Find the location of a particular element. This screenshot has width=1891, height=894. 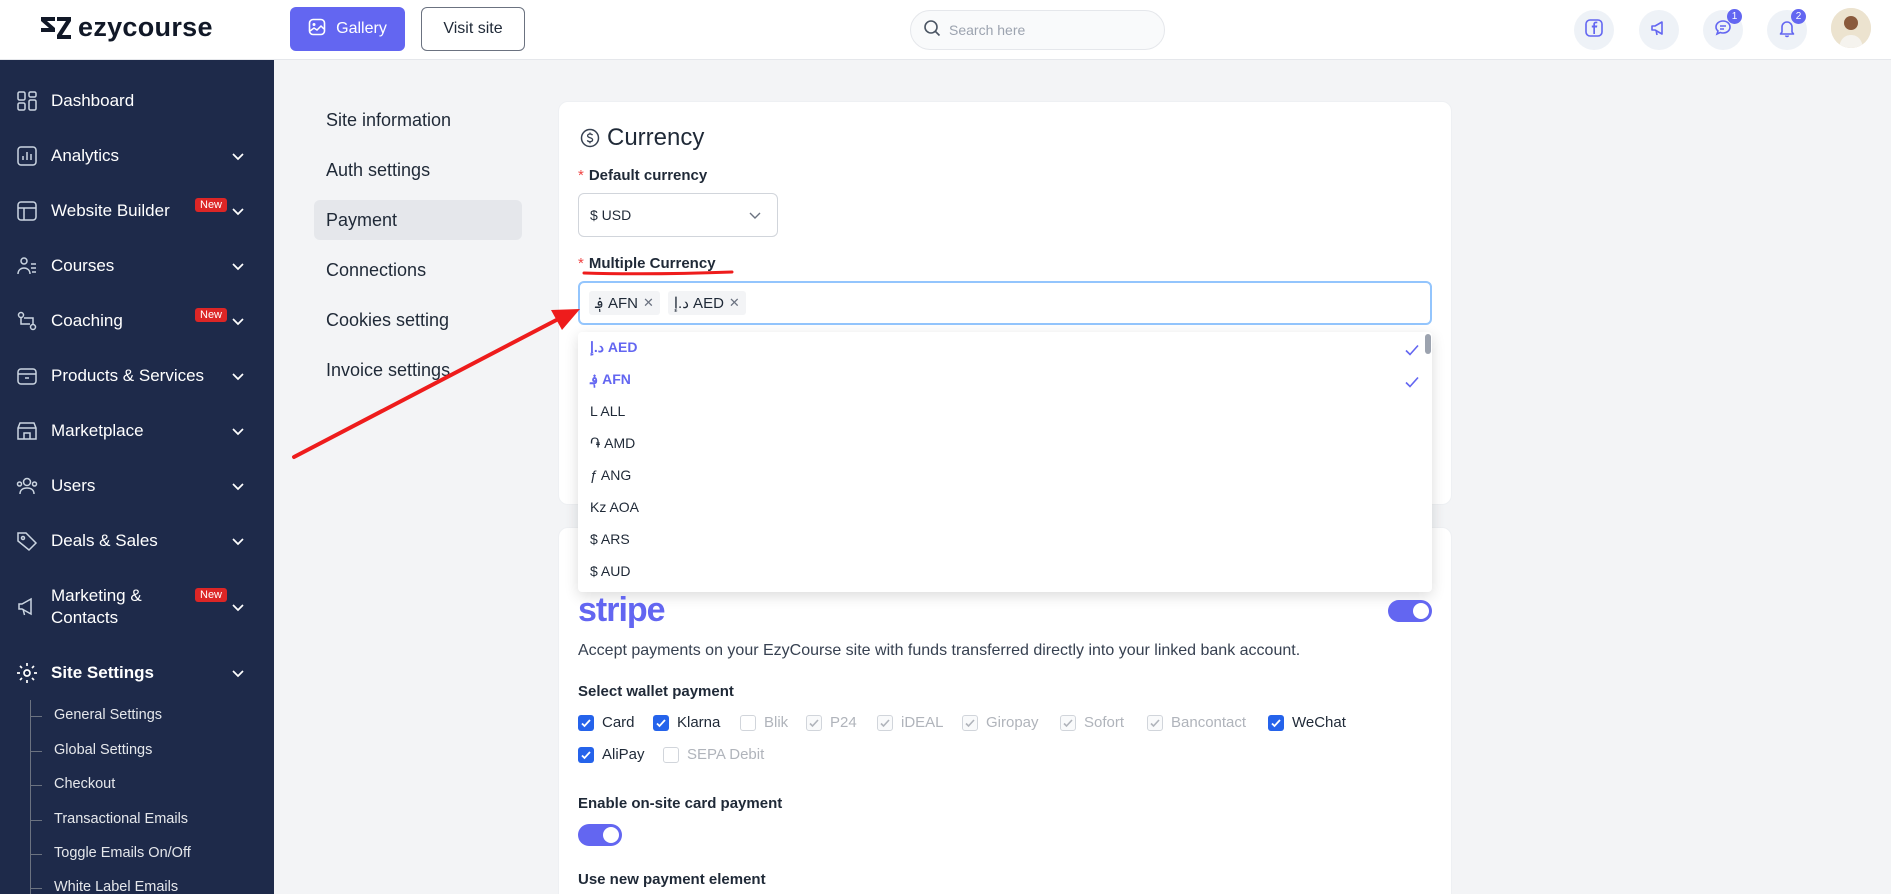

gallery-label: Gallery is located at coordinates (361, 28).